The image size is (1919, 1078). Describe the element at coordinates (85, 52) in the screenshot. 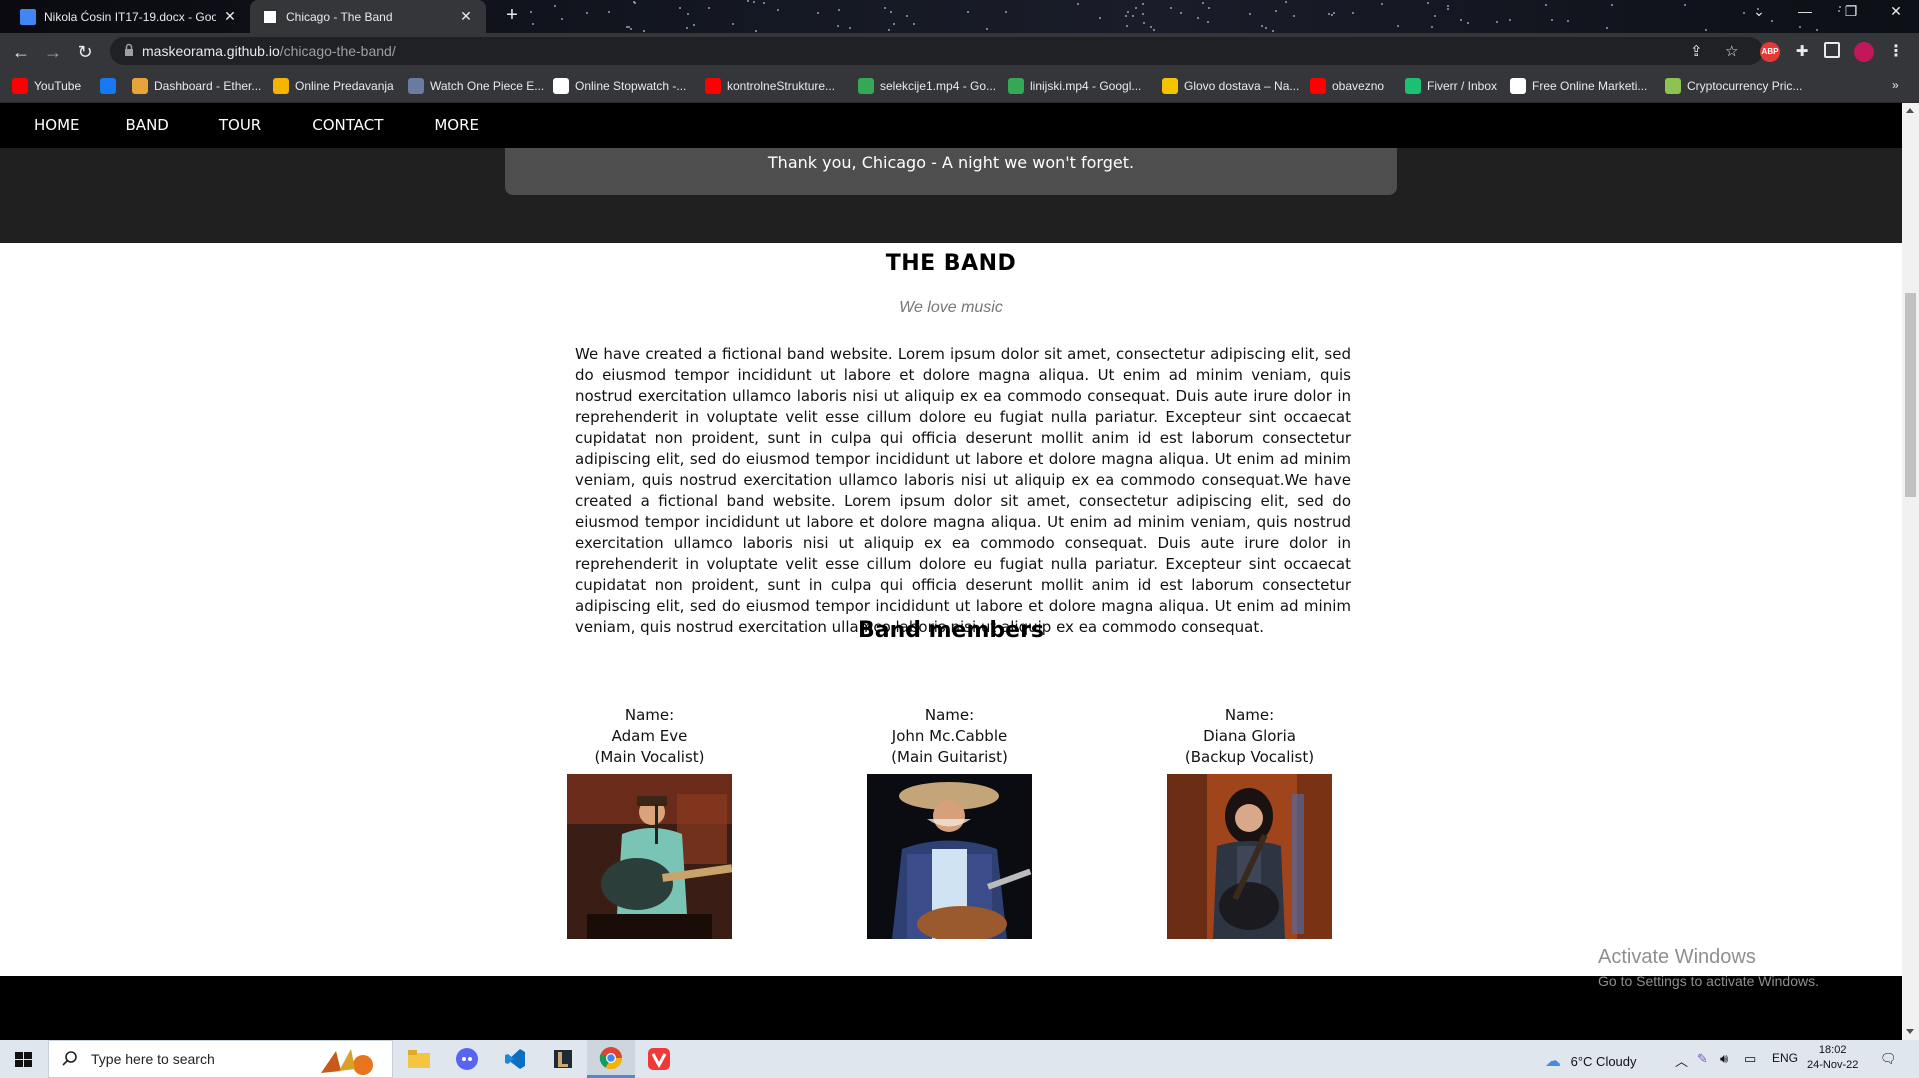

I see `reload-icon: ↻` at that location.